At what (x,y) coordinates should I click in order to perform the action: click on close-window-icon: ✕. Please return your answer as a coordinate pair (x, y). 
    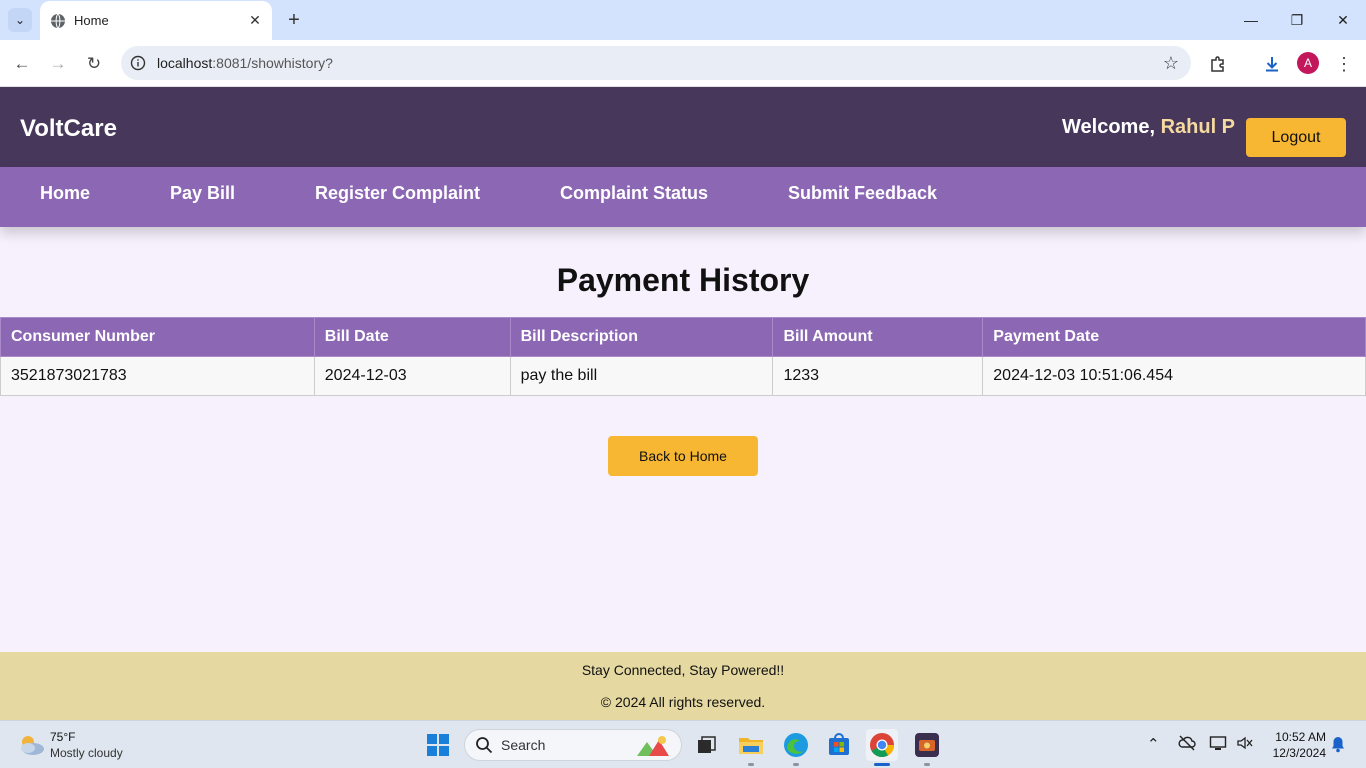
    Looking at the image, I should click on (1343, 20).